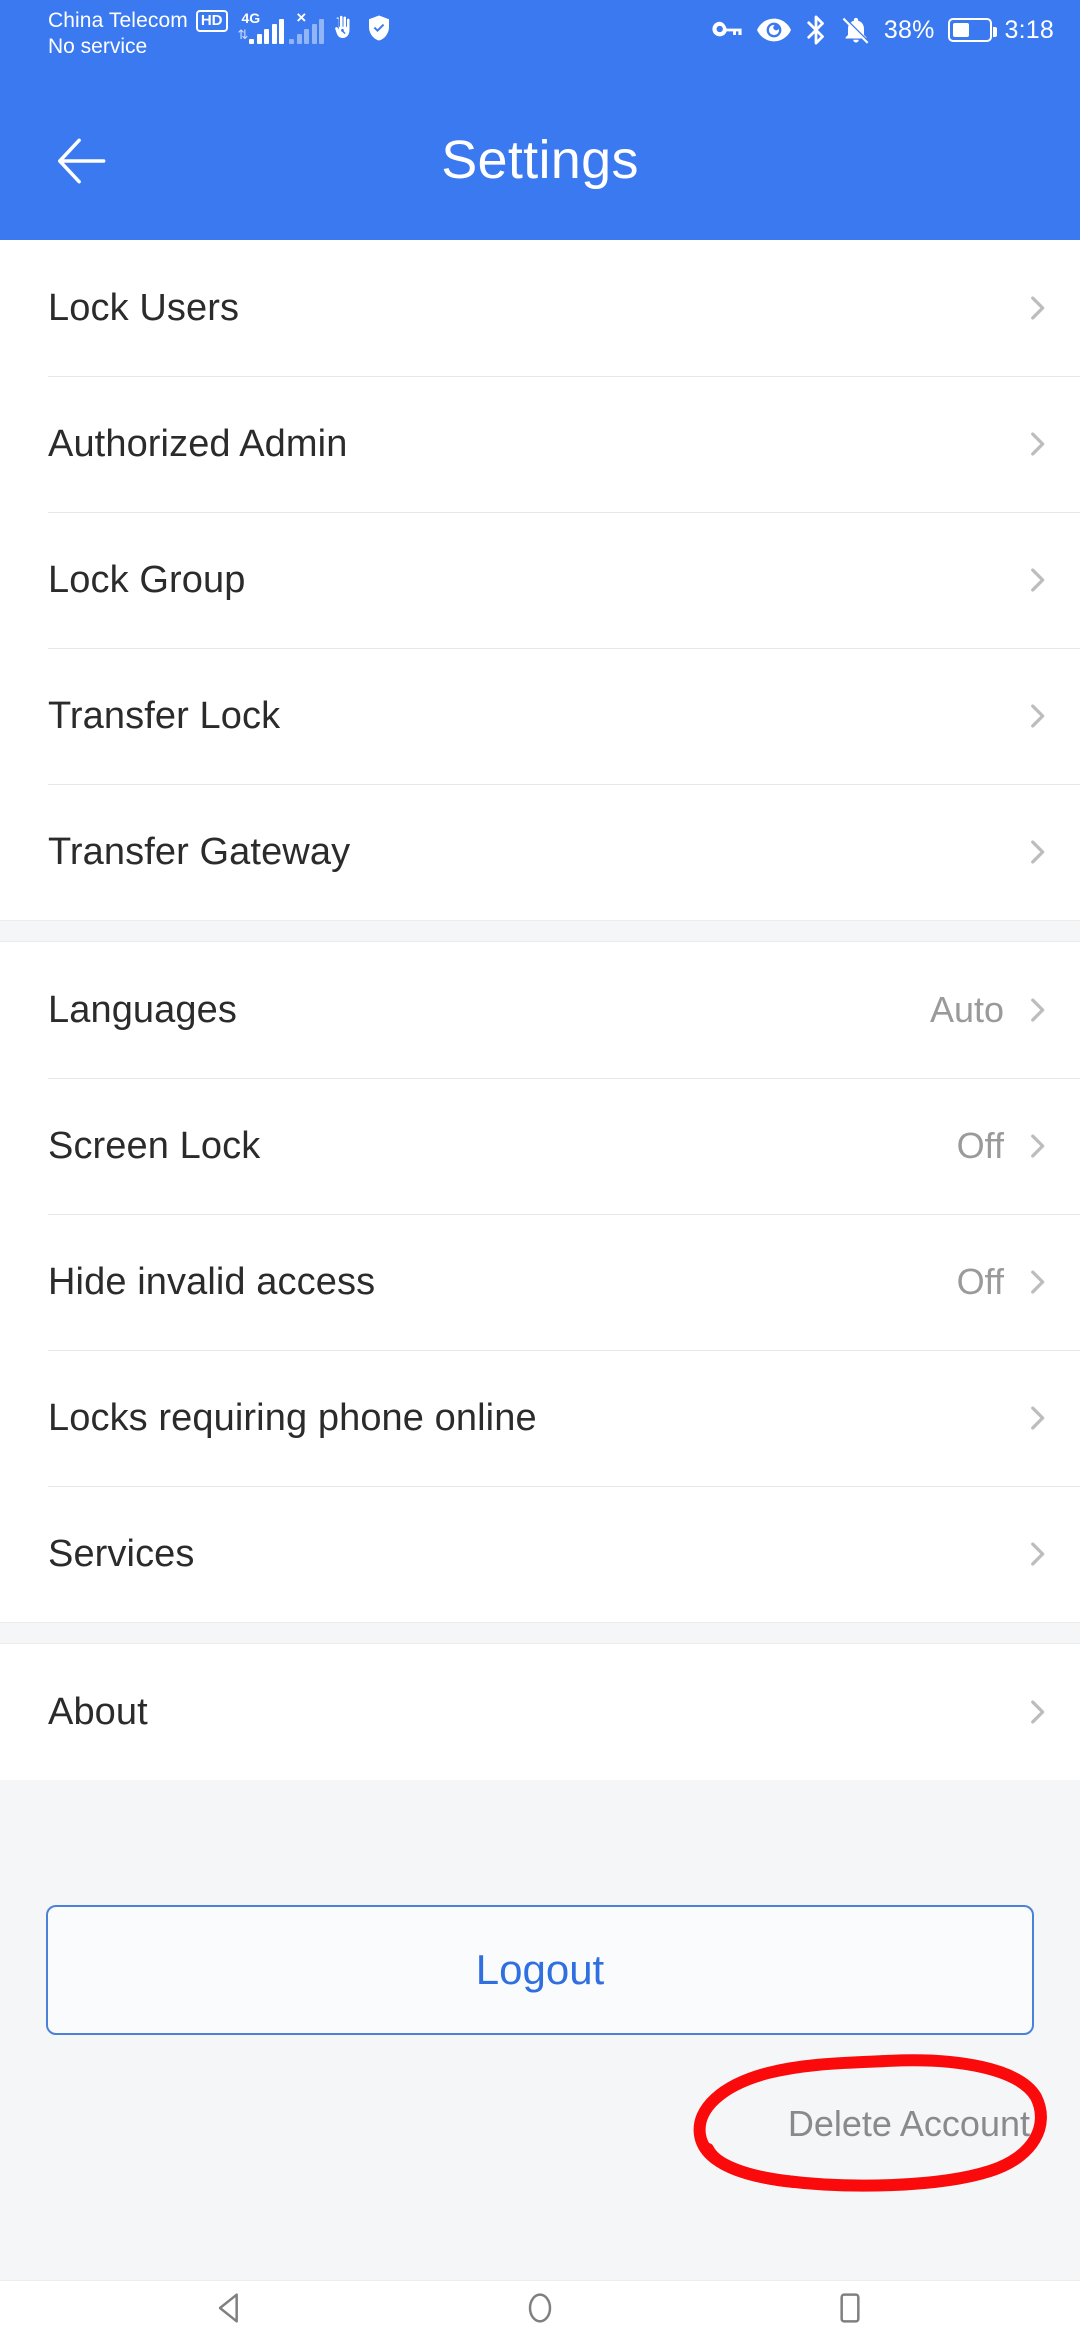 The image size is (1080, 2340). What do you see at coordinates (142, 1009) in the screenshot?
I see `row-label: Languages` at bounding box center [142, 1009].